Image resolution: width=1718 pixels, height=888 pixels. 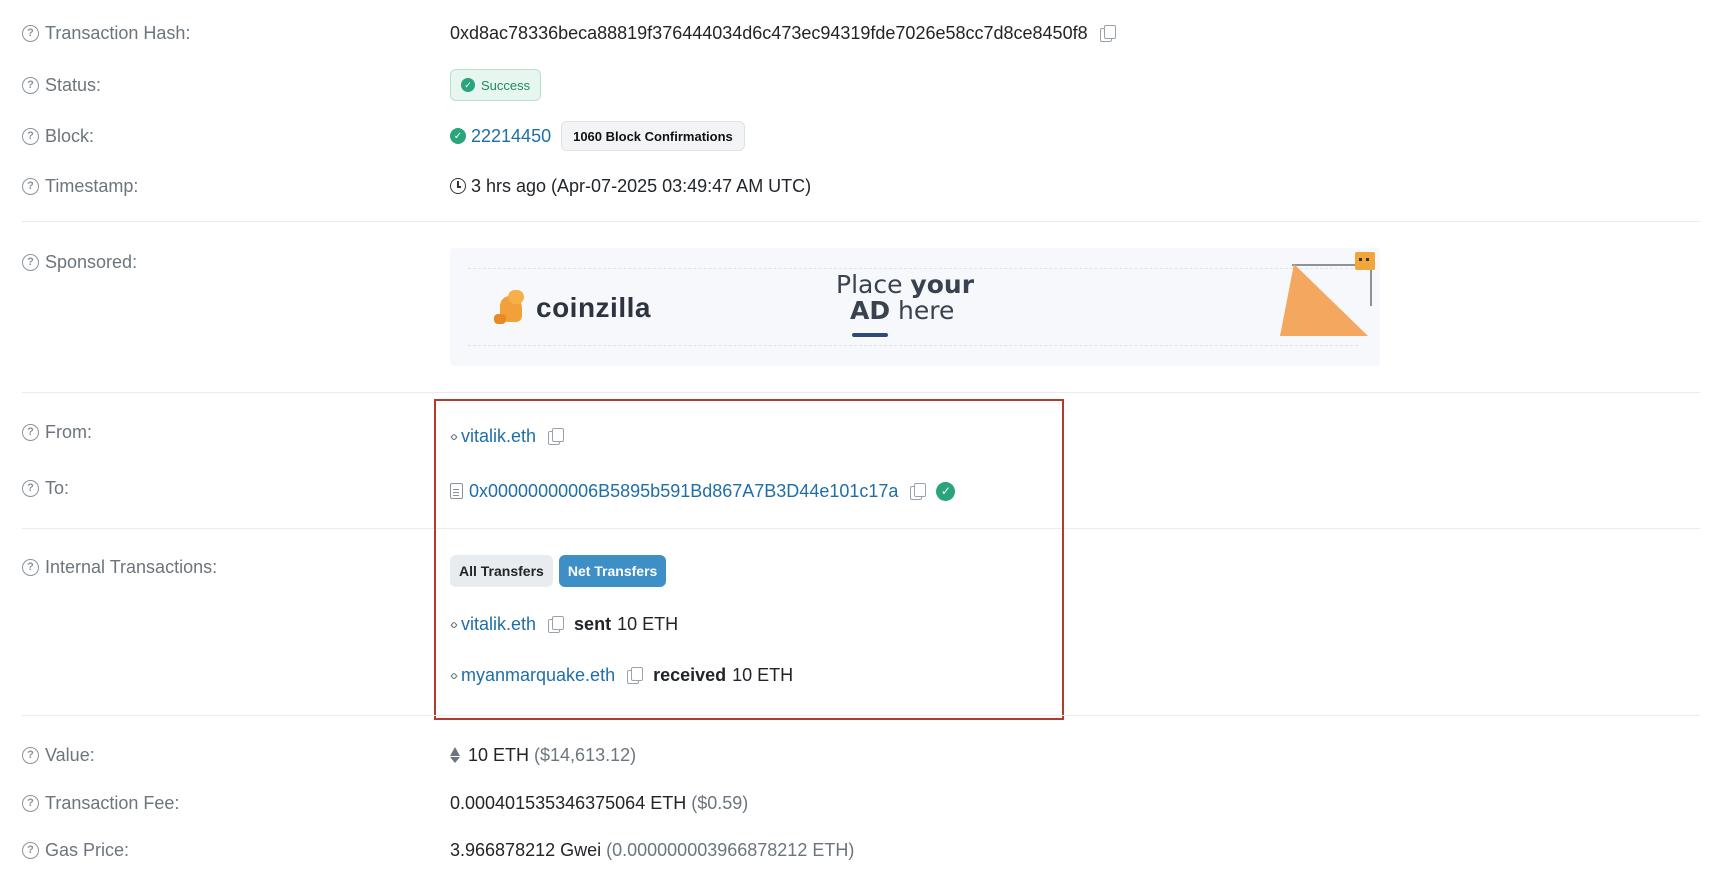 What do you see at coordinates (106, 33) in the screenshot?
I see `transaction-hash-label: ? Transaction Hash:` at bounding box center [106, 33].